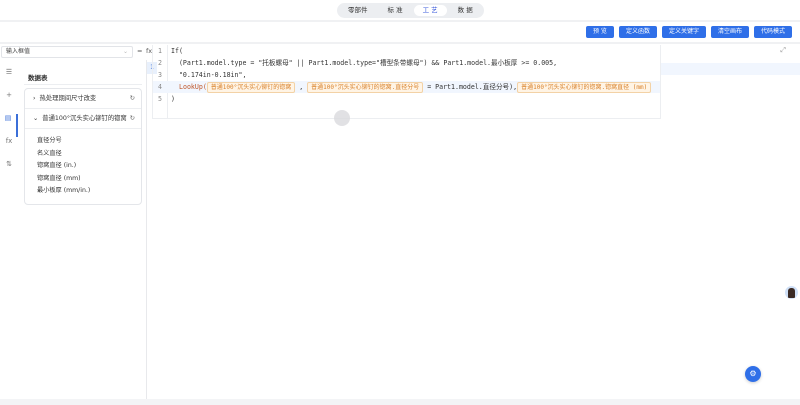 The image size is (800, 405). Describe the element at coordinates (251, 87) in the screenshot. I see `table-reference-tag: 普通100°沉头实心铆钉的锪窝` at that location.